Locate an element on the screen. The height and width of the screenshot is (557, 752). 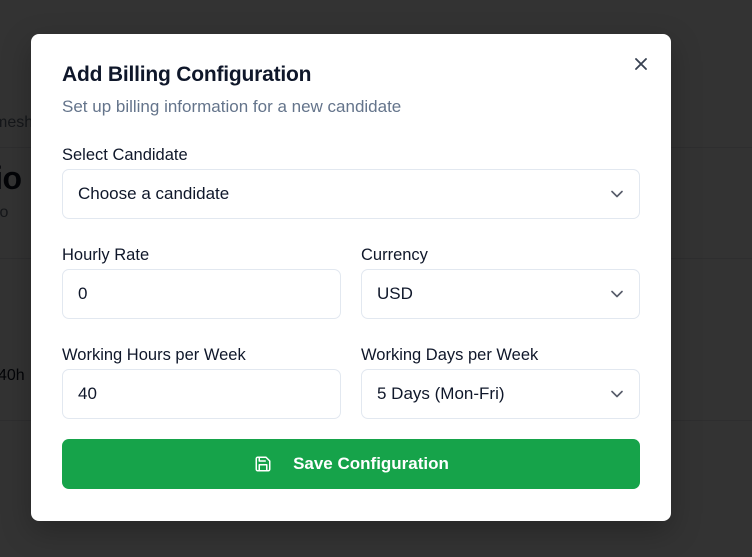
save-configuration-button: Save Configuration is located at coordinates (351, 464).